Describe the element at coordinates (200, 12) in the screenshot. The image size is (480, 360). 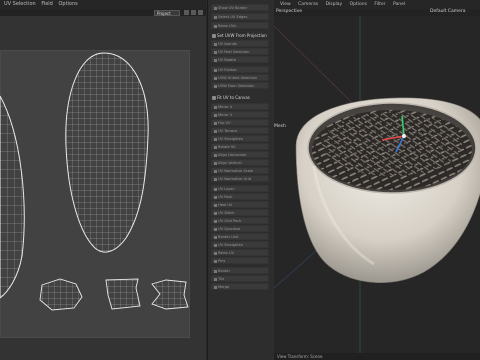
I see `settings-icon` at that location.